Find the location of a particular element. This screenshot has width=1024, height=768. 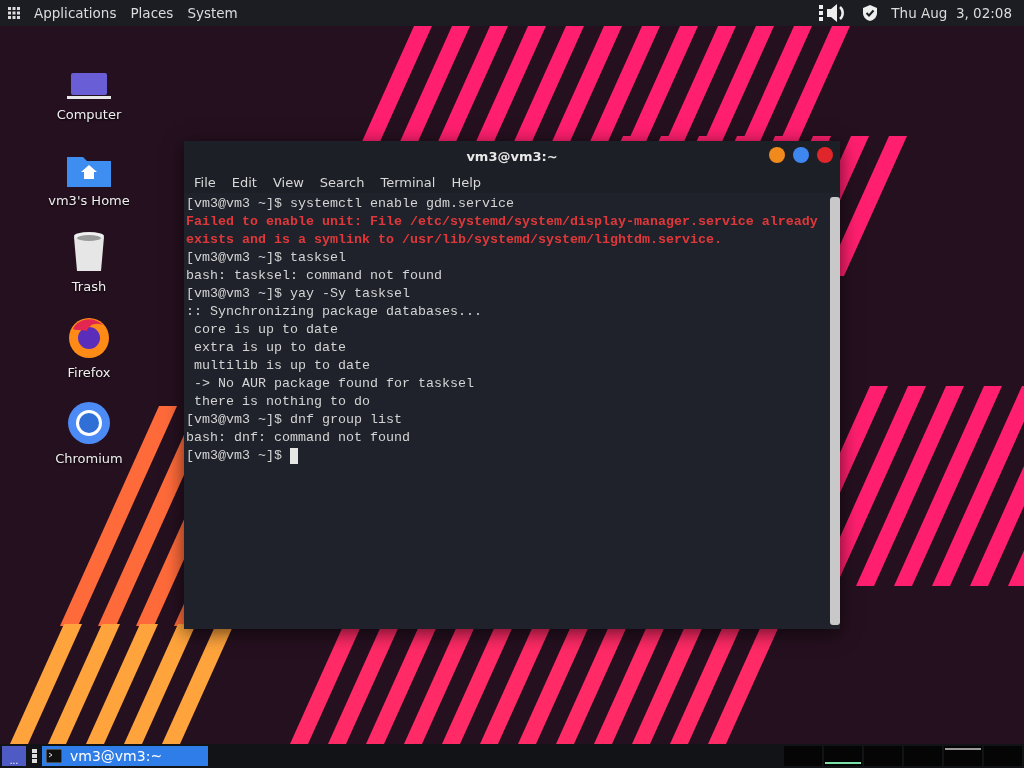

menu-item: Edit is located at coordinates (244, 182).